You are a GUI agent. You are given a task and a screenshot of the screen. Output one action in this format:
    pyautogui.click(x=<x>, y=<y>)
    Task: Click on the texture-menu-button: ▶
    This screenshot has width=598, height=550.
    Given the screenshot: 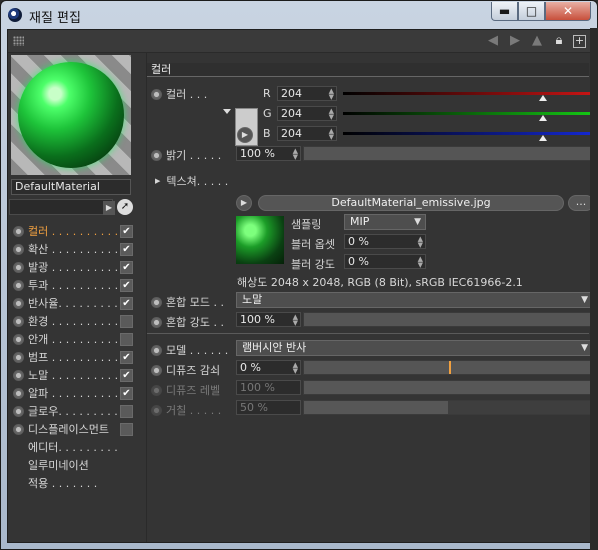 What is the action you would take?
    pyautogui.click(x=244, y=203)
    